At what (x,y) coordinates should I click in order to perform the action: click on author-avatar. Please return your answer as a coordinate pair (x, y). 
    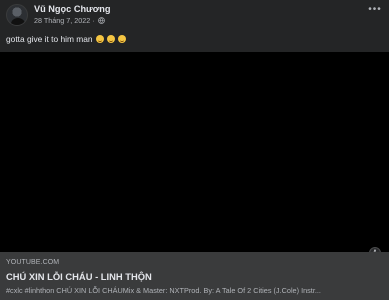
    Looking at the image, I should click on (17, 15).